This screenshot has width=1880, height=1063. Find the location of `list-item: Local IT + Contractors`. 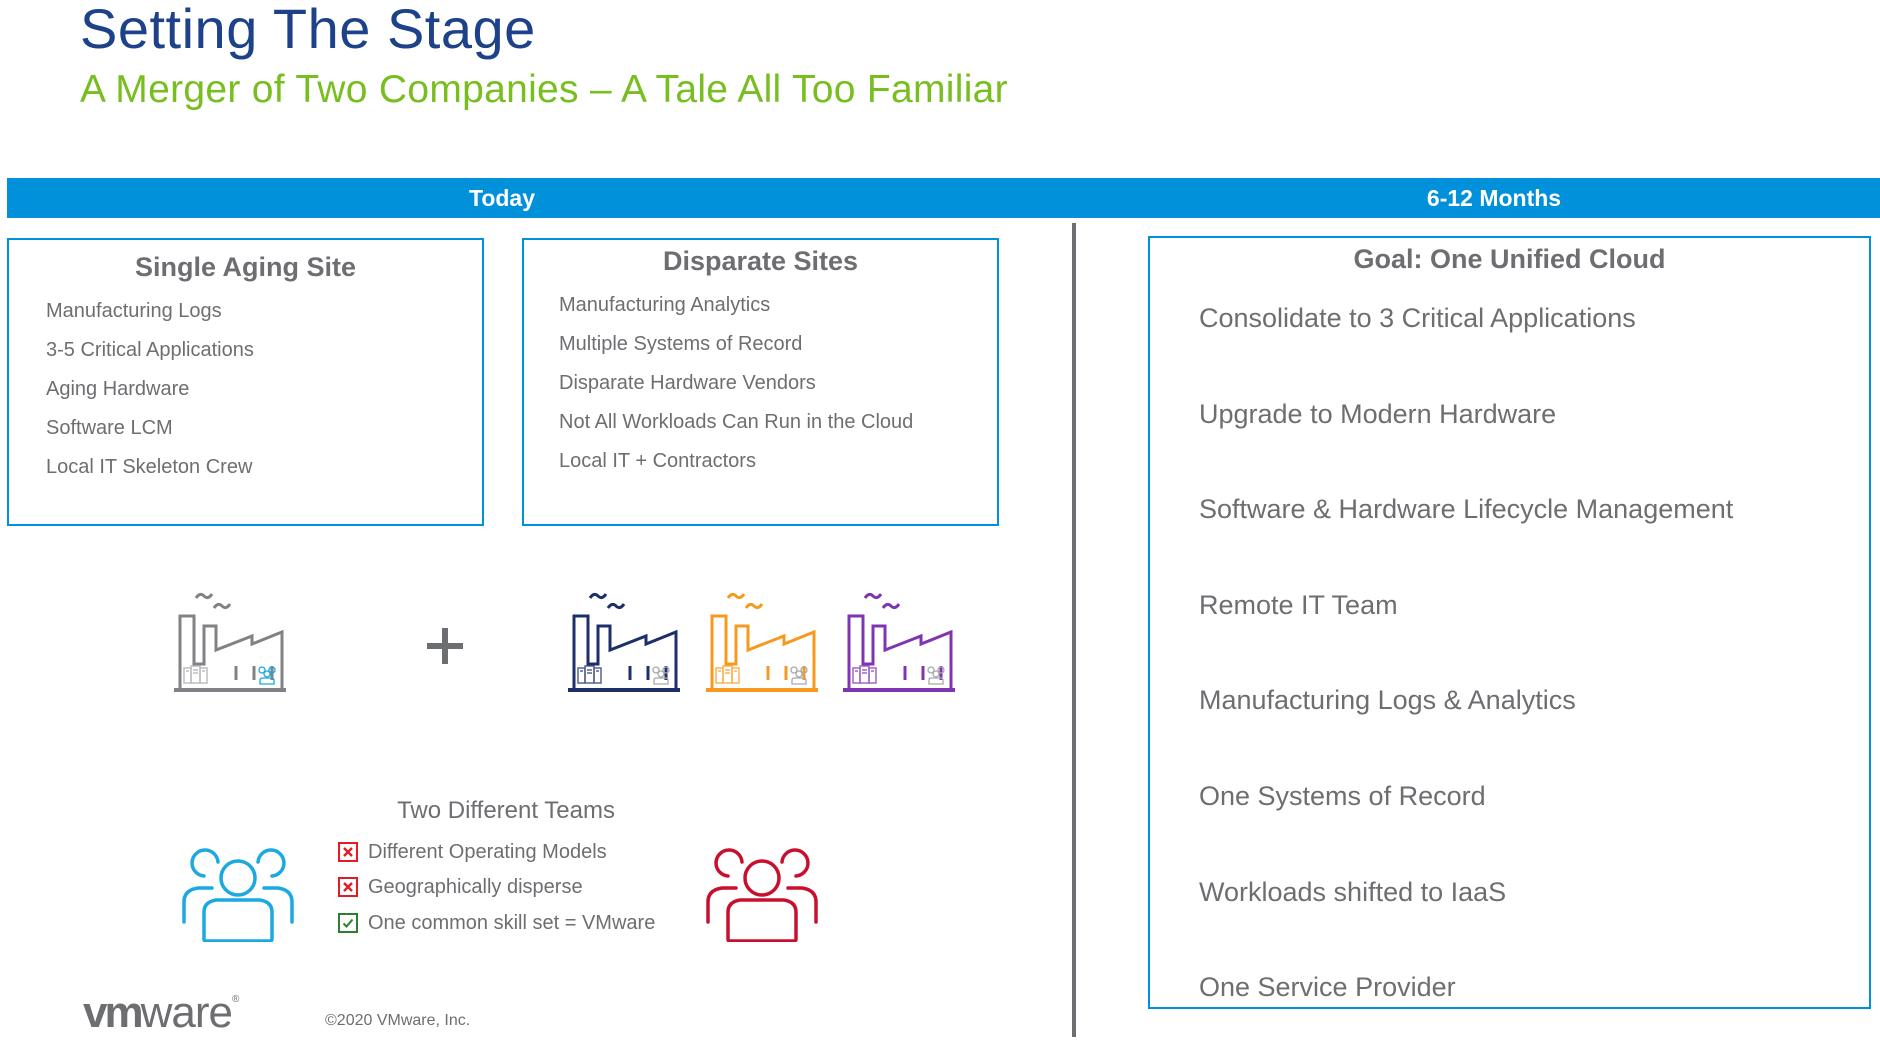

list-item: Local IT + Contractors is located at coordinates (657, 461).